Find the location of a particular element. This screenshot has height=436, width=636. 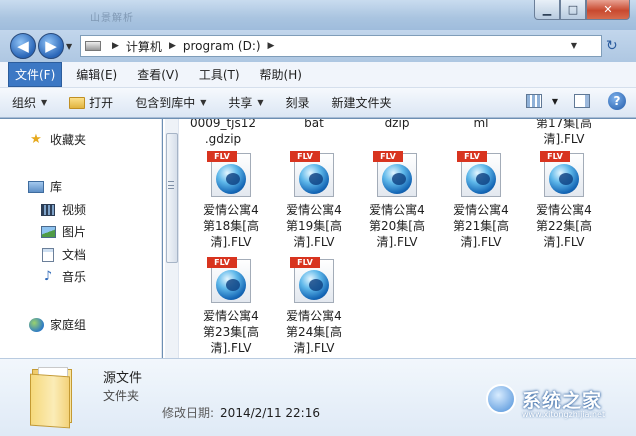

nav-pictures: 图片 is located at coordinates (63, 231).